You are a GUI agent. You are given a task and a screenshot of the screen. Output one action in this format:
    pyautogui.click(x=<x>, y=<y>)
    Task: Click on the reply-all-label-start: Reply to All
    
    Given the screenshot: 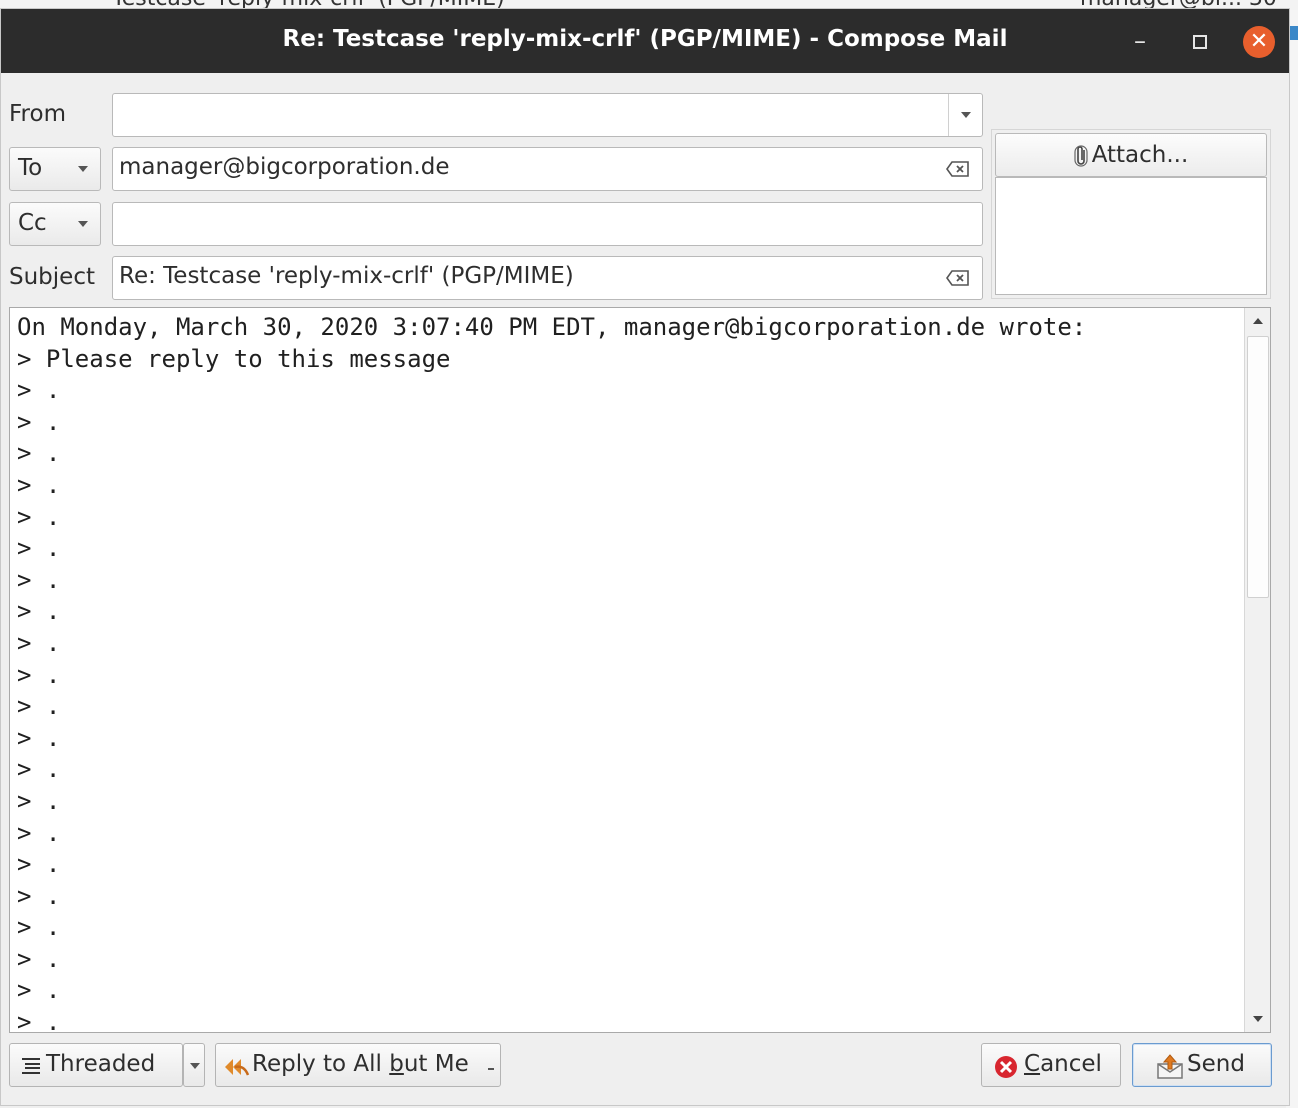 What is the action you would take?
    pyautogui.click(x=321, y=1064)
    